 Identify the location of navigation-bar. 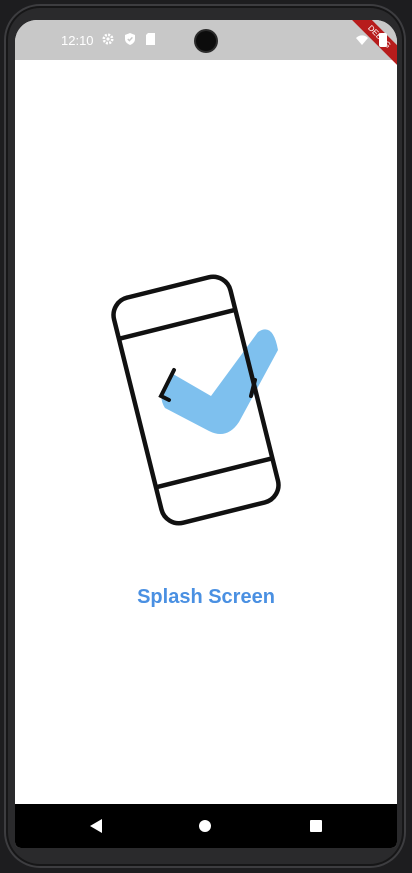
(206, 826).